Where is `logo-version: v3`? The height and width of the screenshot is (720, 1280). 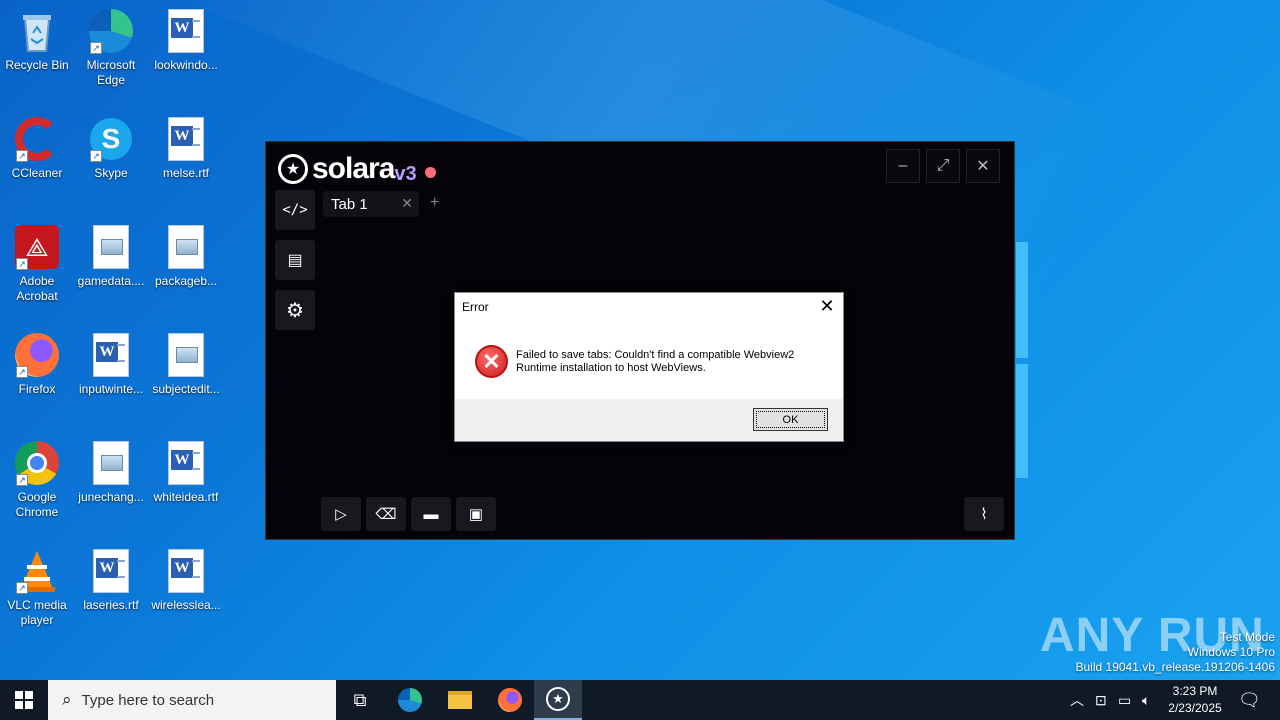
logo-version: v3 is located at coordinates (405, 173).